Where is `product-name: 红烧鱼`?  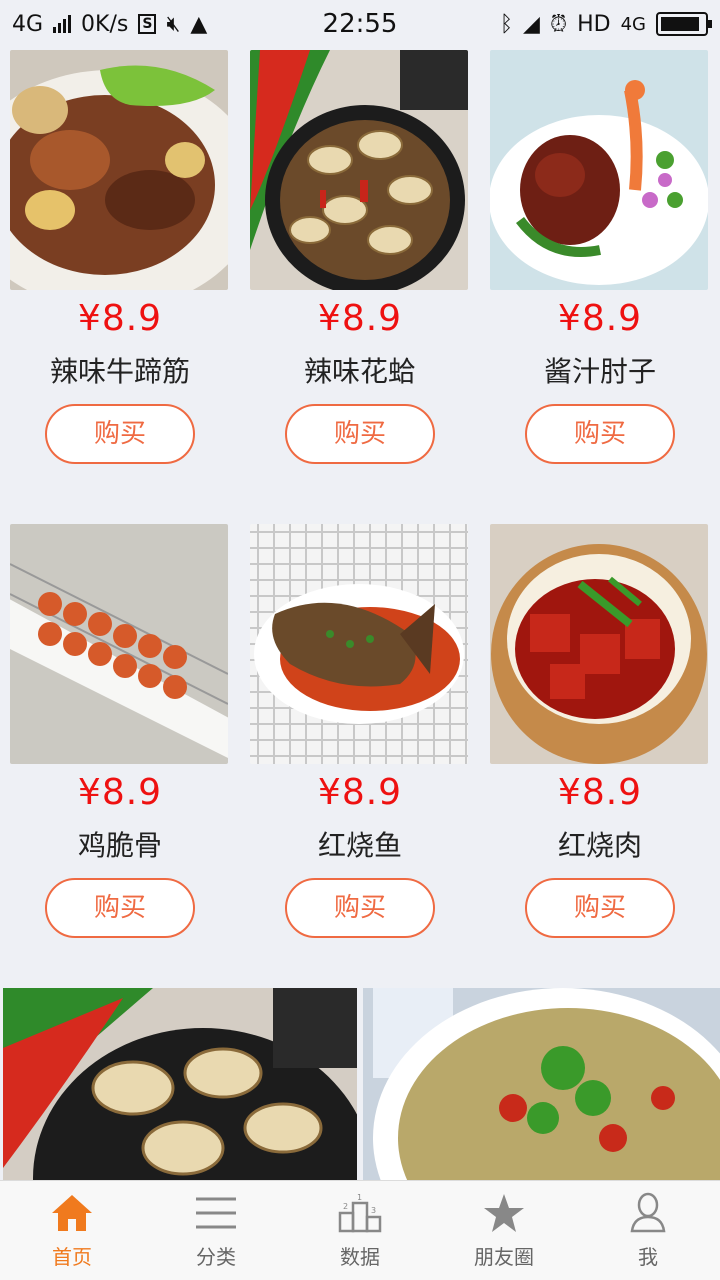
product-name: 红烧鱼 is located at coordinates (359, 845).